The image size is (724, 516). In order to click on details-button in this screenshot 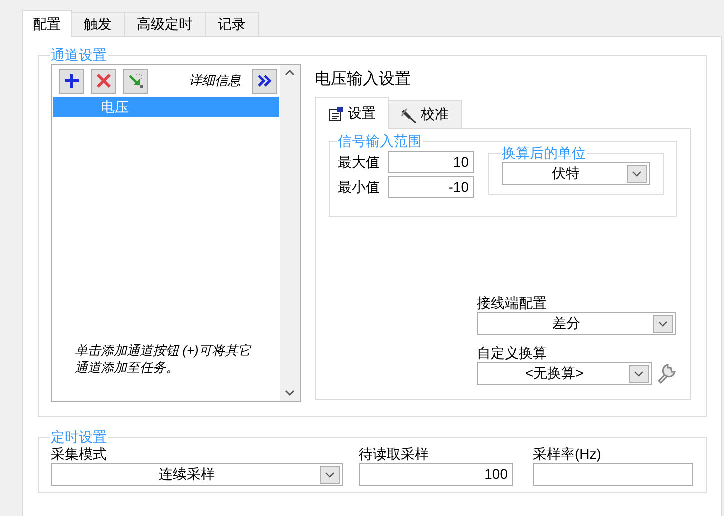, I will do `click(264, 81)`.